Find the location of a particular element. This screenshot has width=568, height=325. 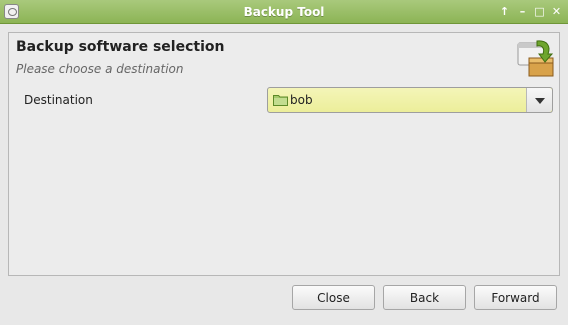

folder-icon is located at coordinates (280, 100).